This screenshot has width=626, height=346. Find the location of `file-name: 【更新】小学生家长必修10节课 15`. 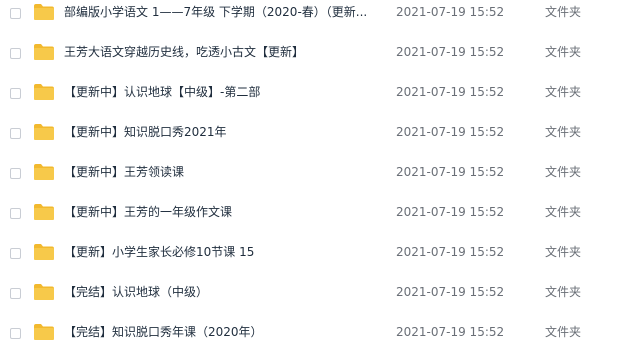

file-name: 【更新】小学生家长必修10节课 15 is located at coordinates (224, 252).